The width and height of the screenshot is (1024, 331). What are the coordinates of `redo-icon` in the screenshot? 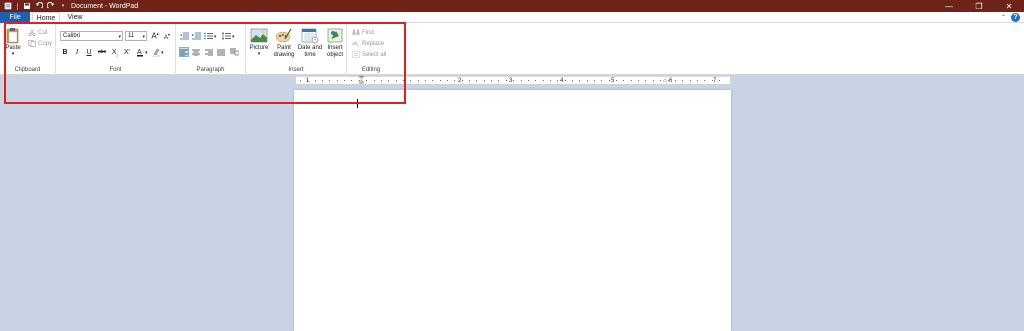 It's located at (51, 6).